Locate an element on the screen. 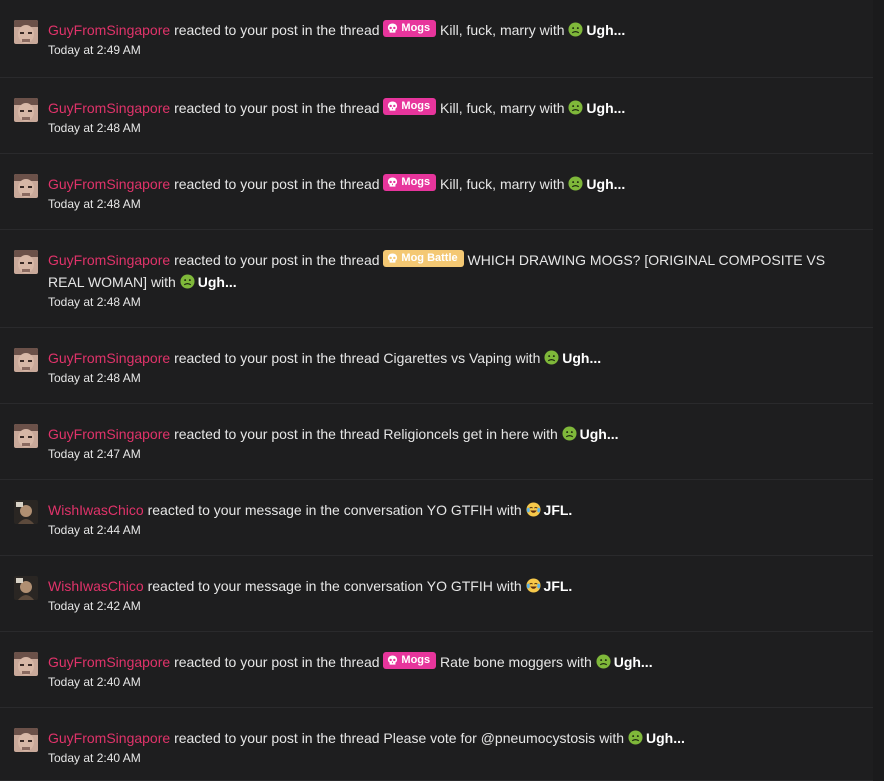 This screenshot has height=781, width=884. scrollbar is located at coordinates (878, 390).